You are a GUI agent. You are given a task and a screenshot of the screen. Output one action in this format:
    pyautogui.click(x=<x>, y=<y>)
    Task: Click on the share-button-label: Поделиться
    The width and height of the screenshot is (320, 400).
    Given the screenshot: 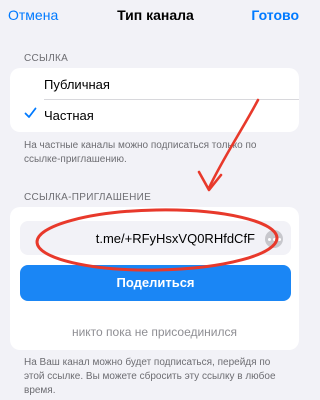 What is the action you would take?
    pyautogui.click(x=155, y=282)
    